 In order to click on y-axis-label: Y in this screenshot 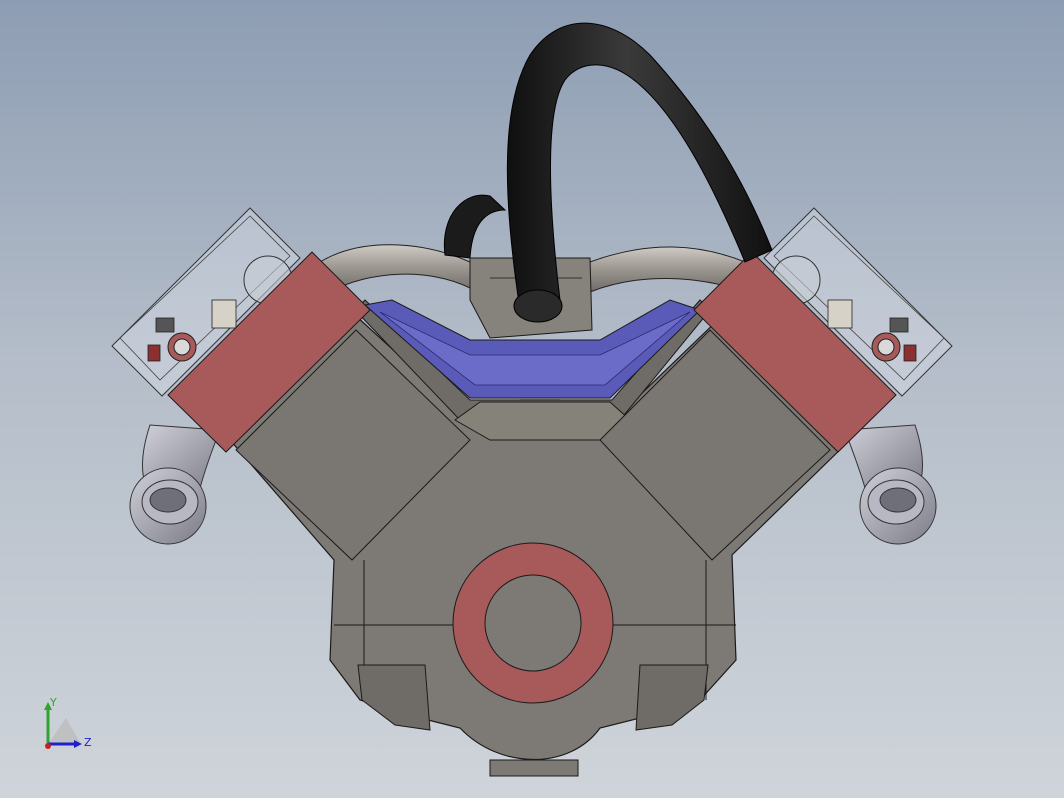, I will do `click(53, 702)`.